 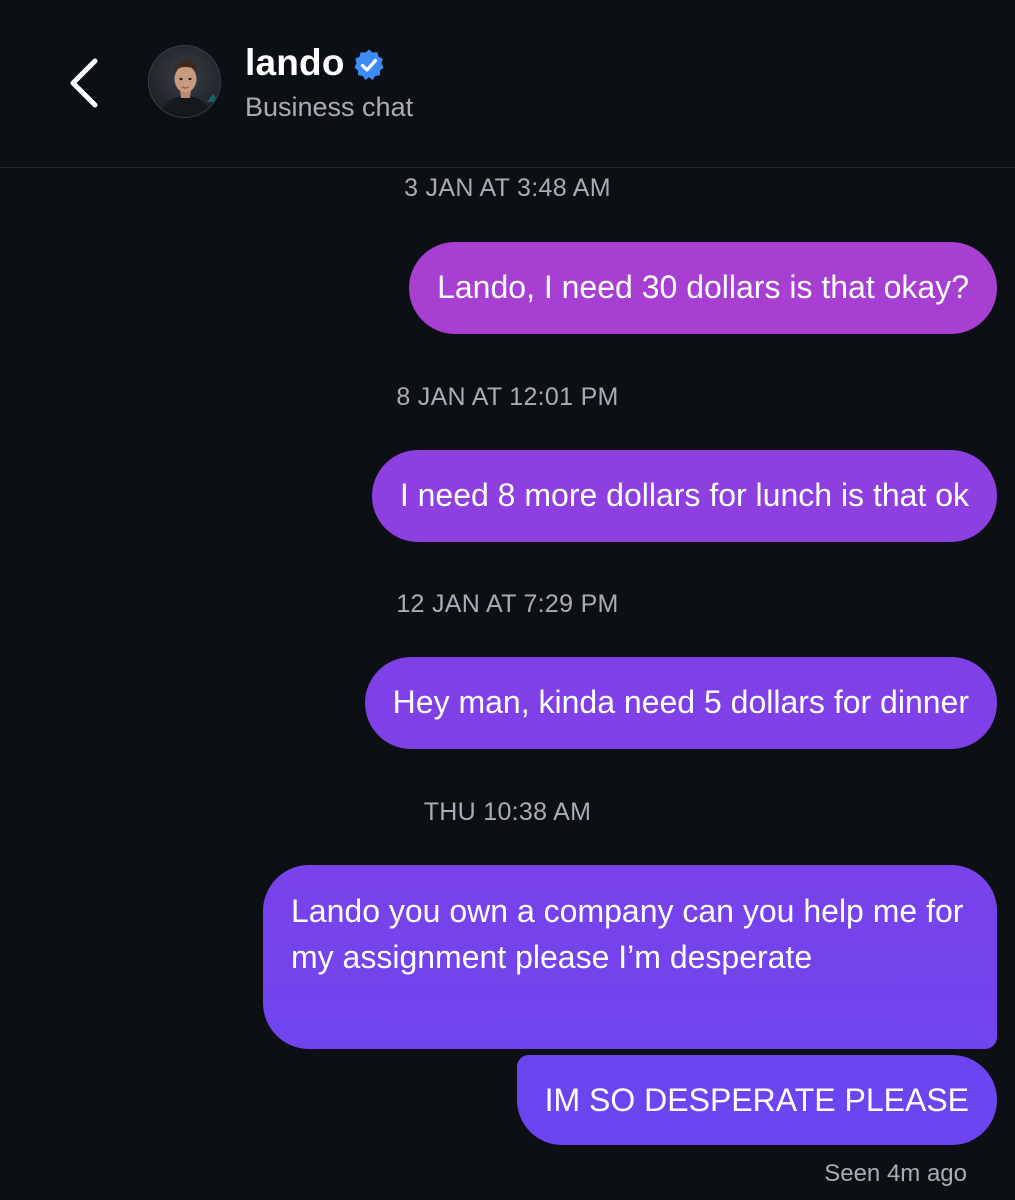 What do you see at coordinates (369, 64) in the screenshot?
I see `verified-badge-icon` at bounding box center [369, 64].